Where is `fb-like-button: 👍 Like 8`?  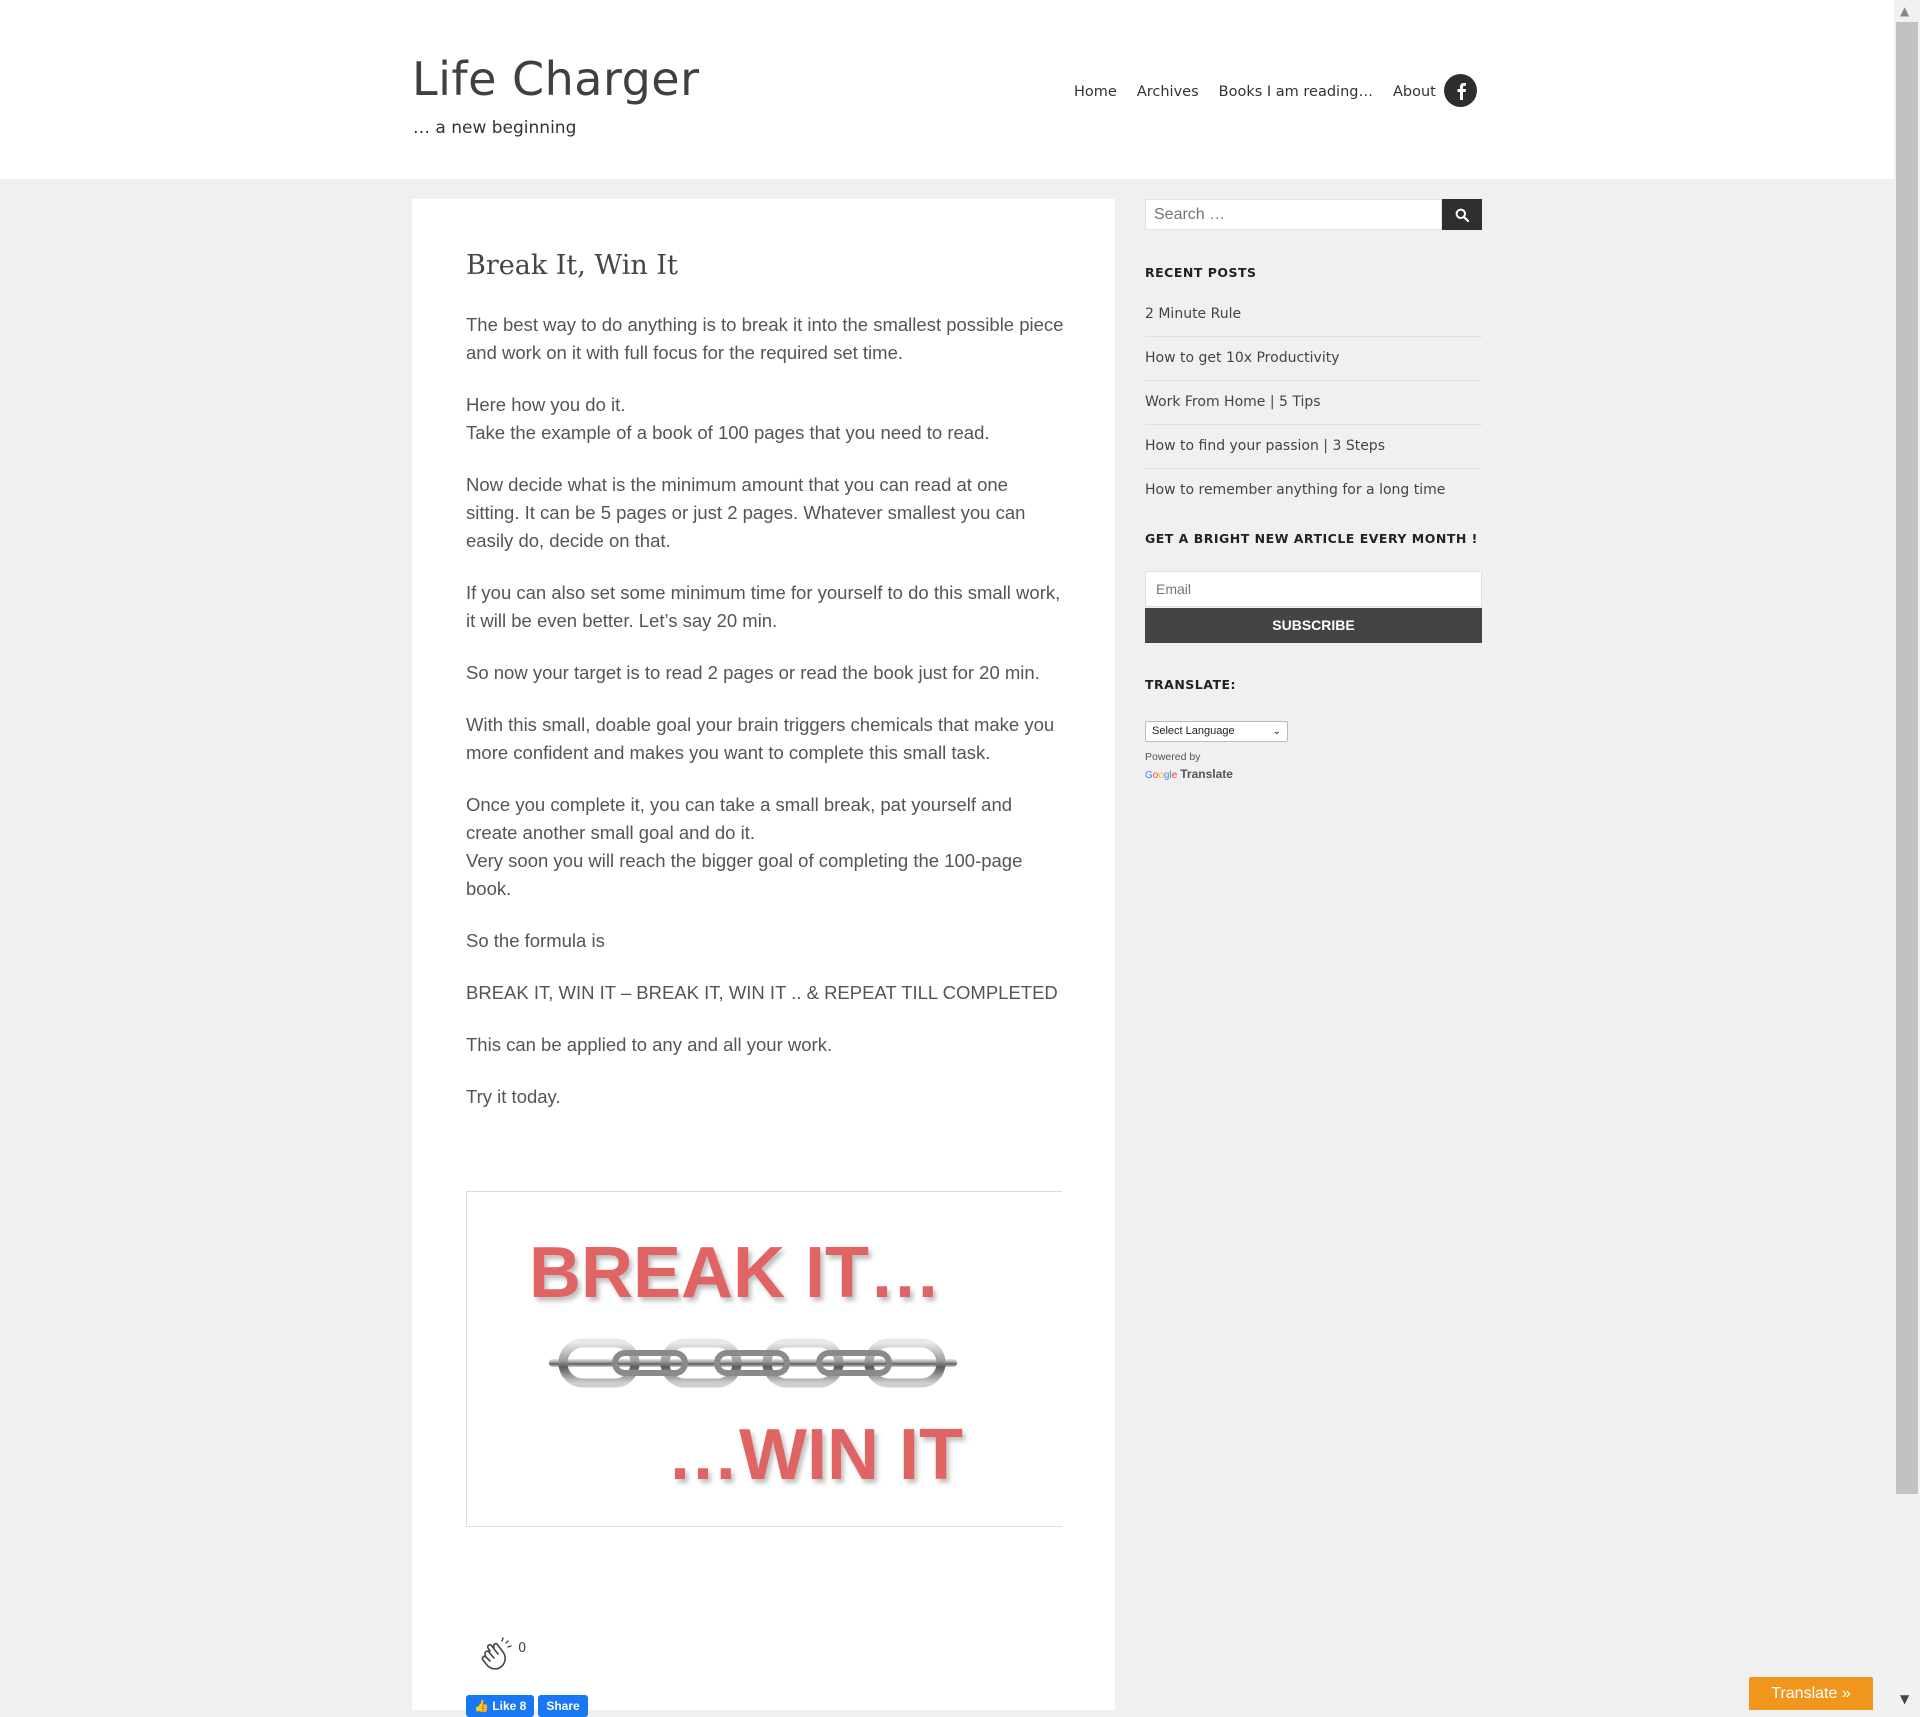 fb-like-button: 👍 Like 8 is located at coordinates (500, 1706).